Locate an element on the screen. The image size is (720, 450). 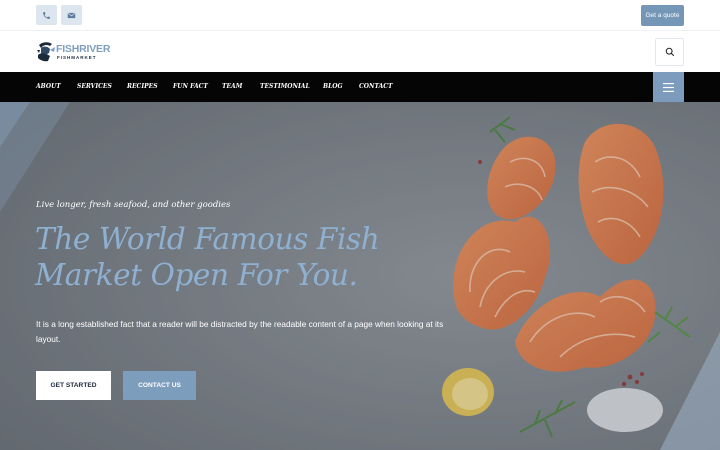
top-bar: Get a quote is located at coordinates (360, 15).